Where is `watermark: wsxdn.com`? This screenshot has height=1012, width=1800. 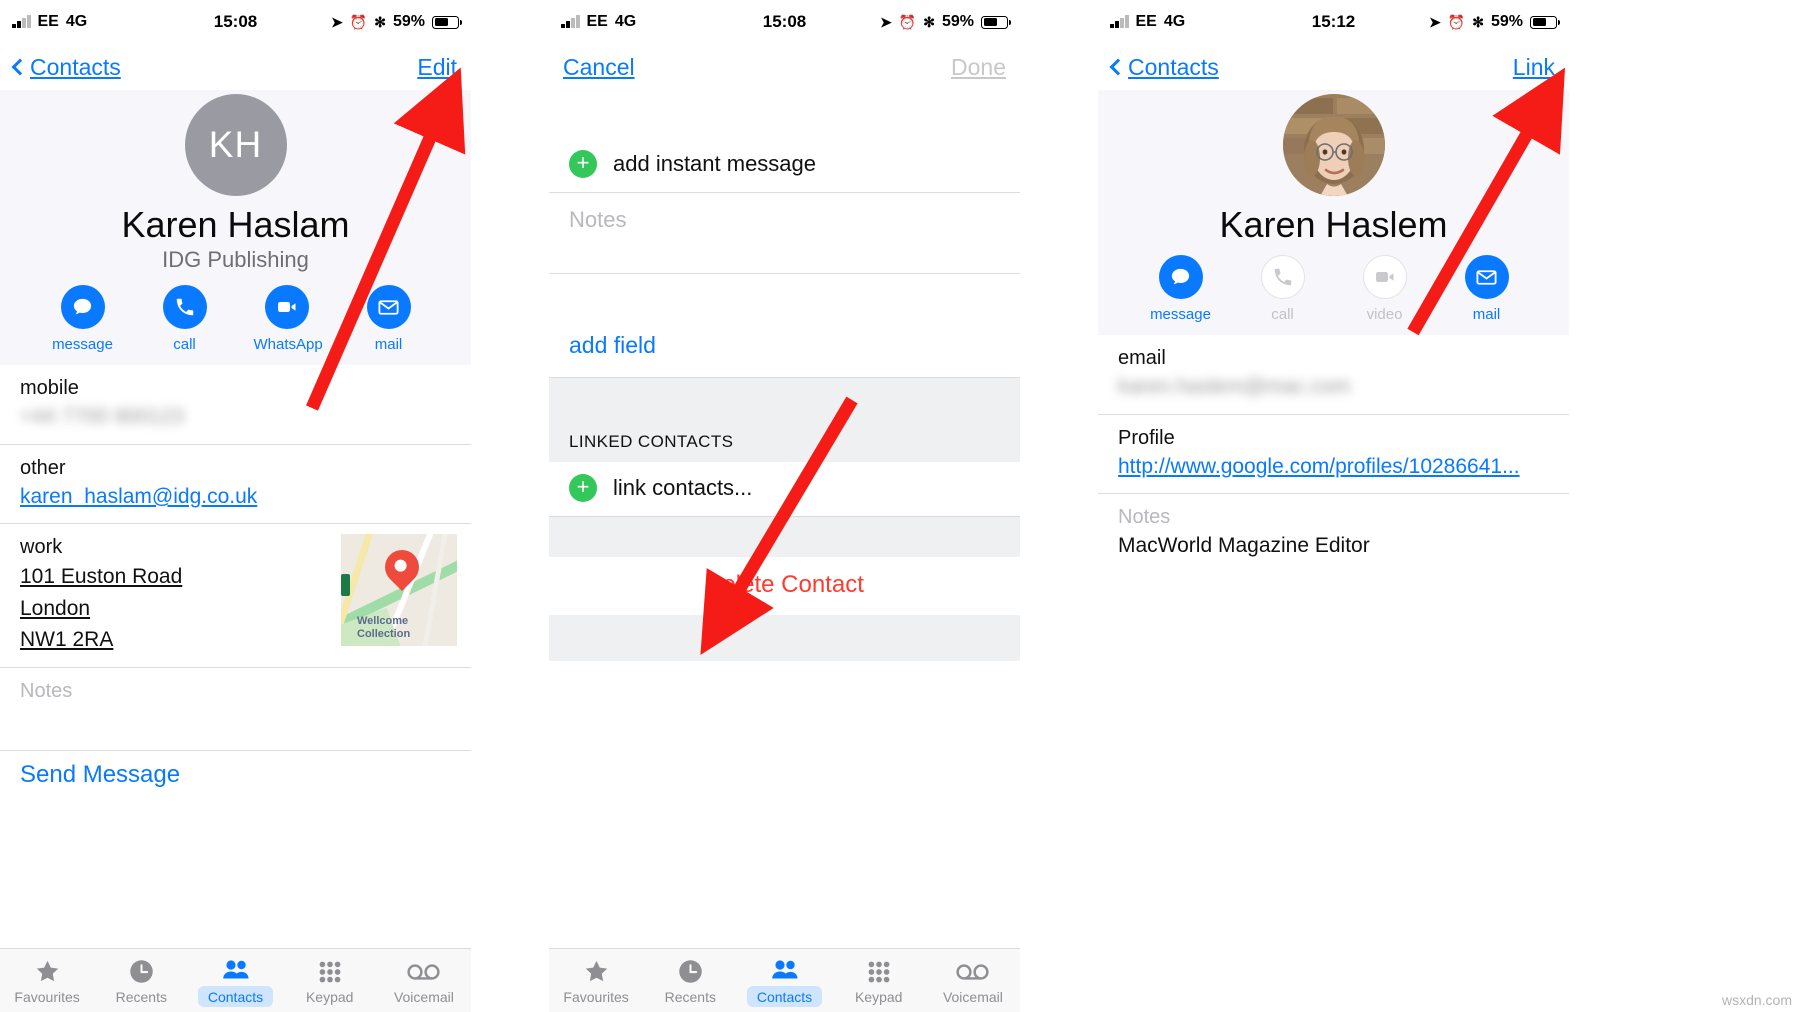
watermark: wsxdn.com is located at coordinates (1756, 1000).